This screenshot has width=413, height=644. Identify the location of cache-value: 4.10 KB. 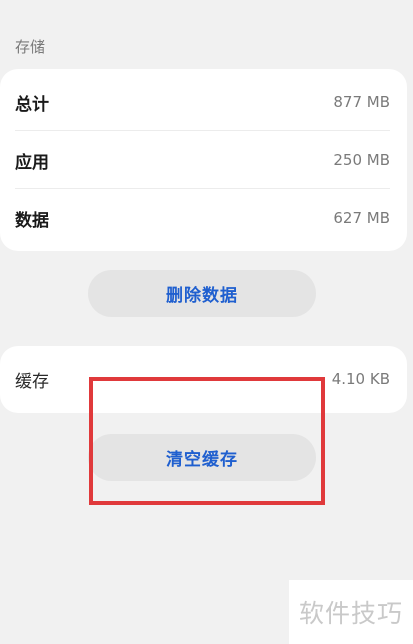
(360, 379).